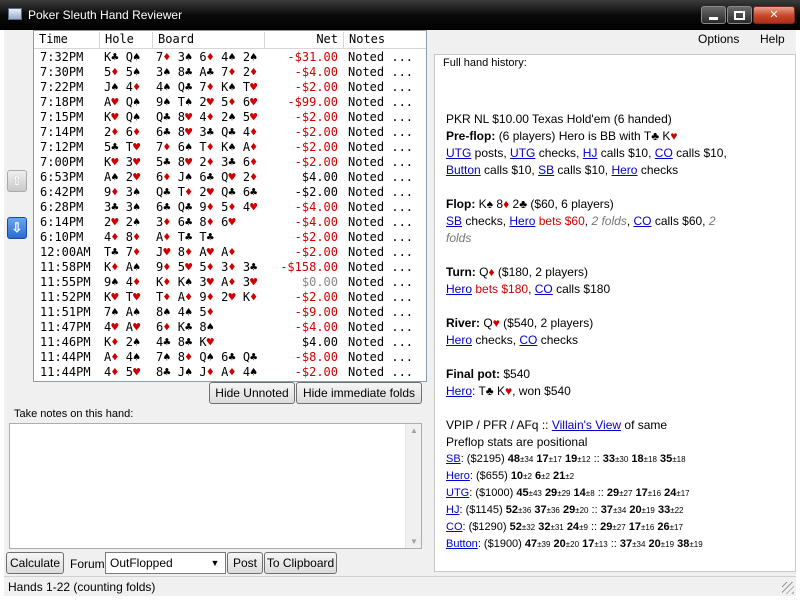  What do you see at coordinates (586, 425) in the screenshot?
I see `villains-view-link: Villain's View` at bounding box center [586, 425].